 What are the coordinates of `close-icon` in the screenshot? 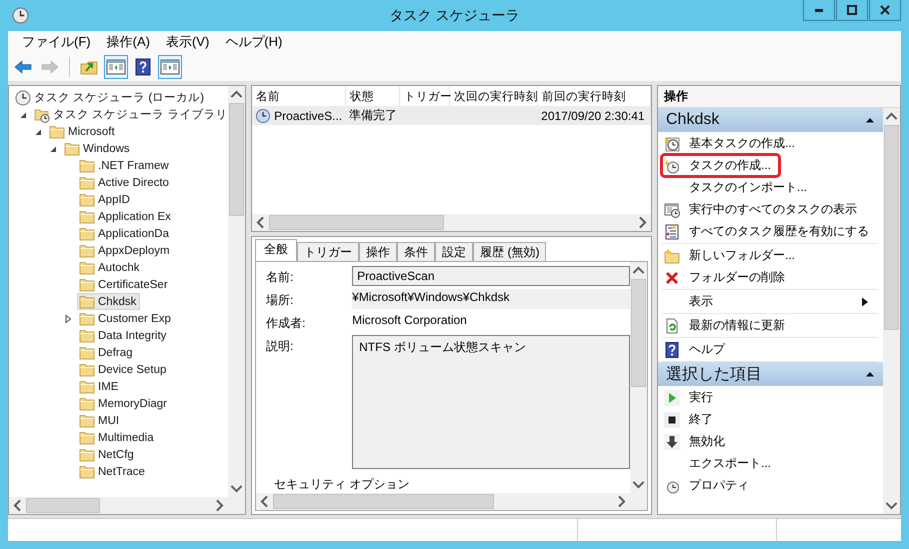 It's located at (885, 10).